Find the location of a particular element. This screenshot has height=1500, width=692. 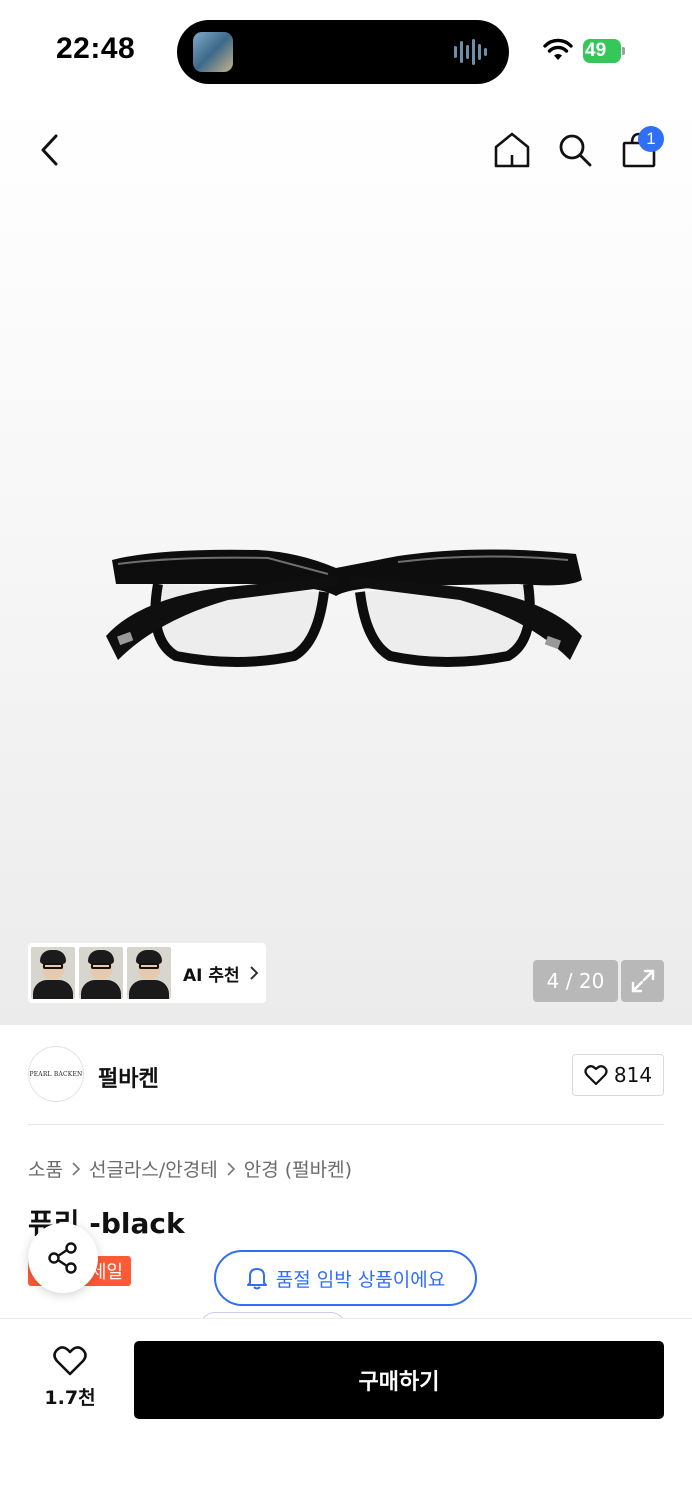

breadcrumb-item: 안경 (펄바켄) is located at coordinates (298, 1168).